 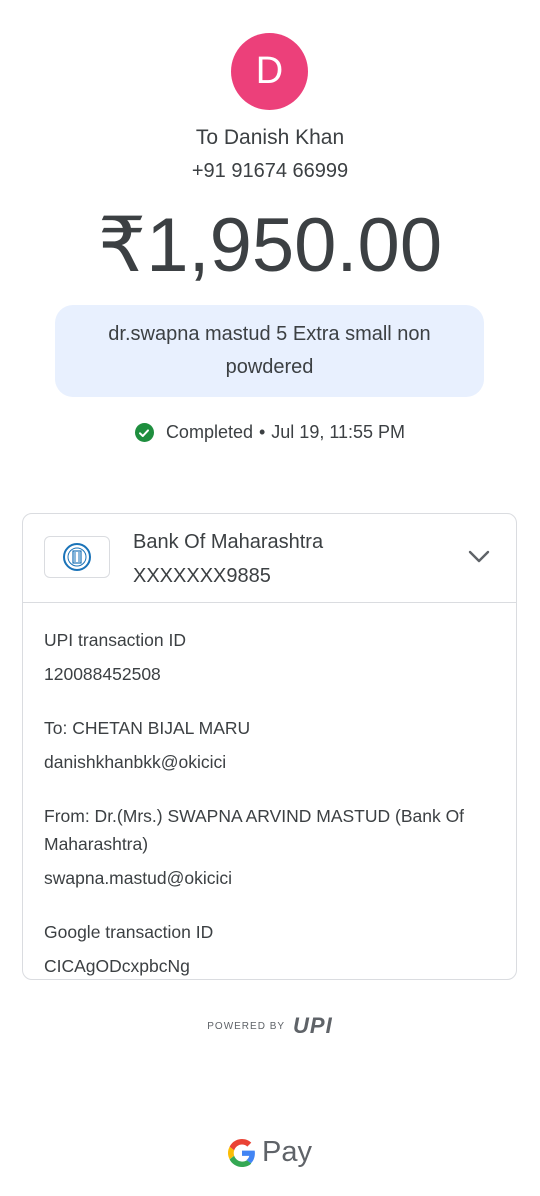 I want to click on payee-name: To Danish Khan, so click(x=270, y=137).